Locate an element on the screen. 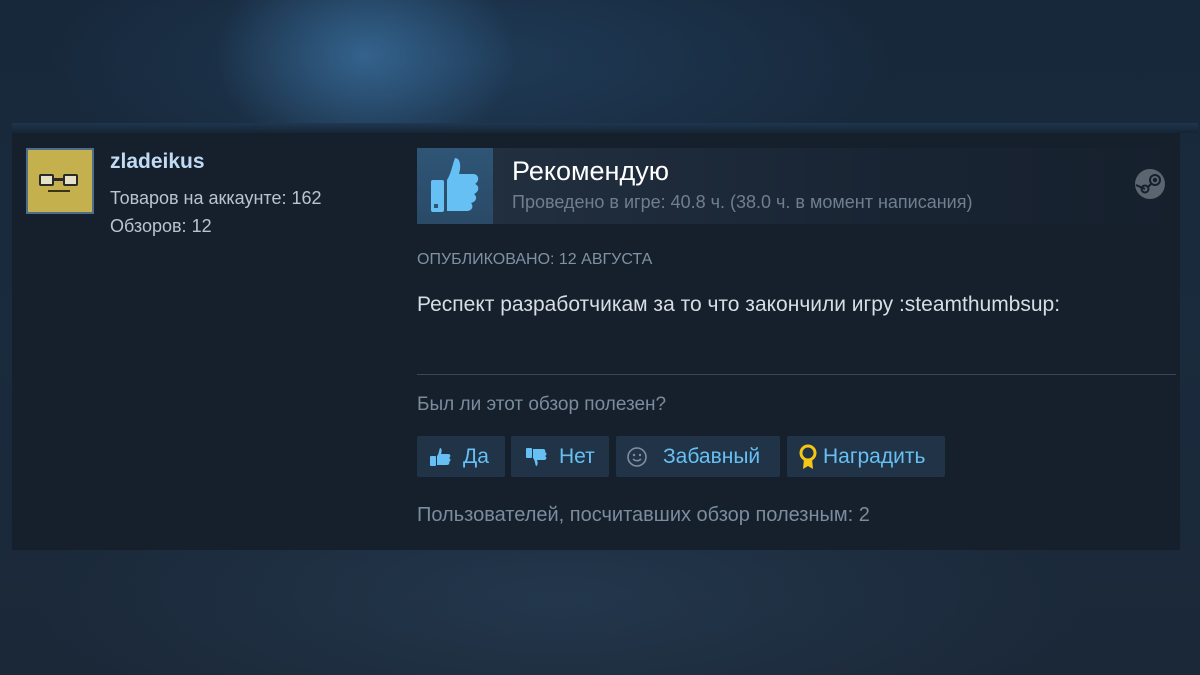  vote-funny-button: Забавный is located at coordinates (698, 456).